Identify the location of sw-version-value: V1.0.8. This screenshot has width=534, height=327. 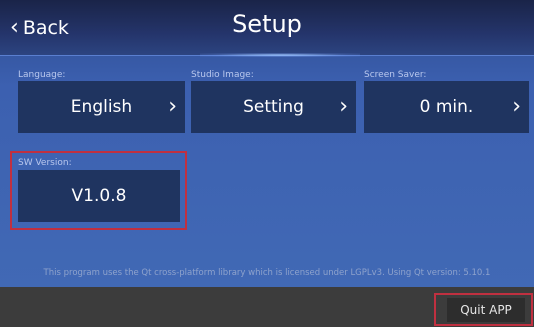
(99, 196).